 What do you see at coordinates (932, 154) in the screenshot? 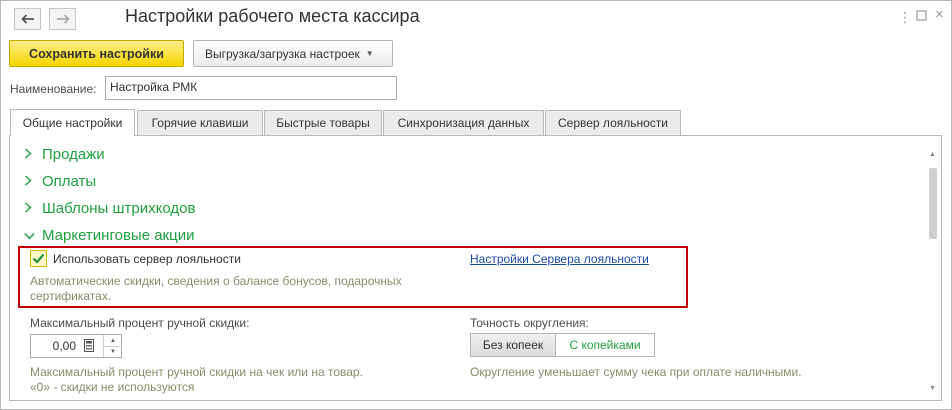
I see `scroll-up-icon: ▲` at bounding box center [932, 154].